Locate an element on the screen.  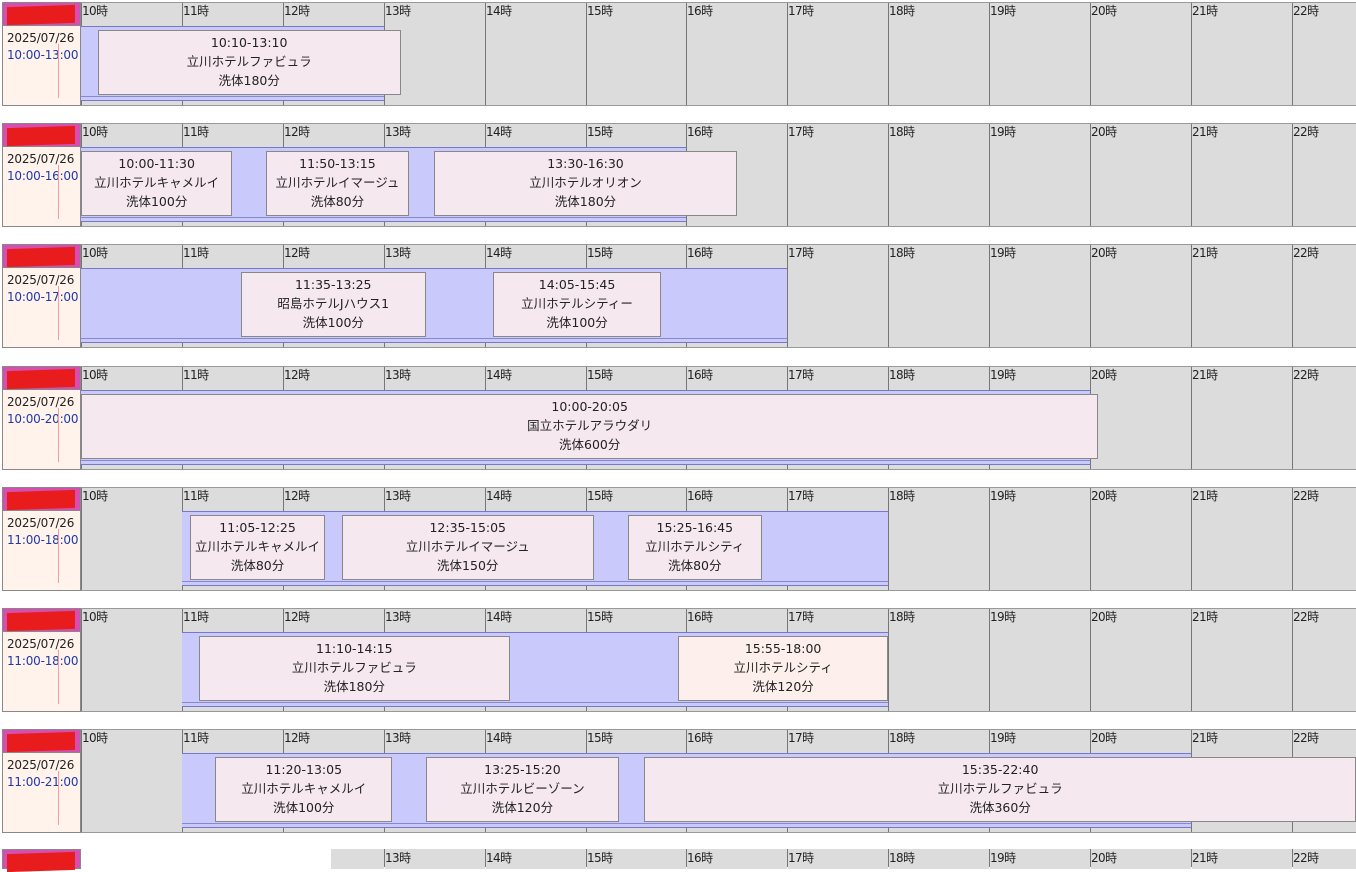
booking-place: 立川ホテルファビュラ is located at coordinates (354, 667).